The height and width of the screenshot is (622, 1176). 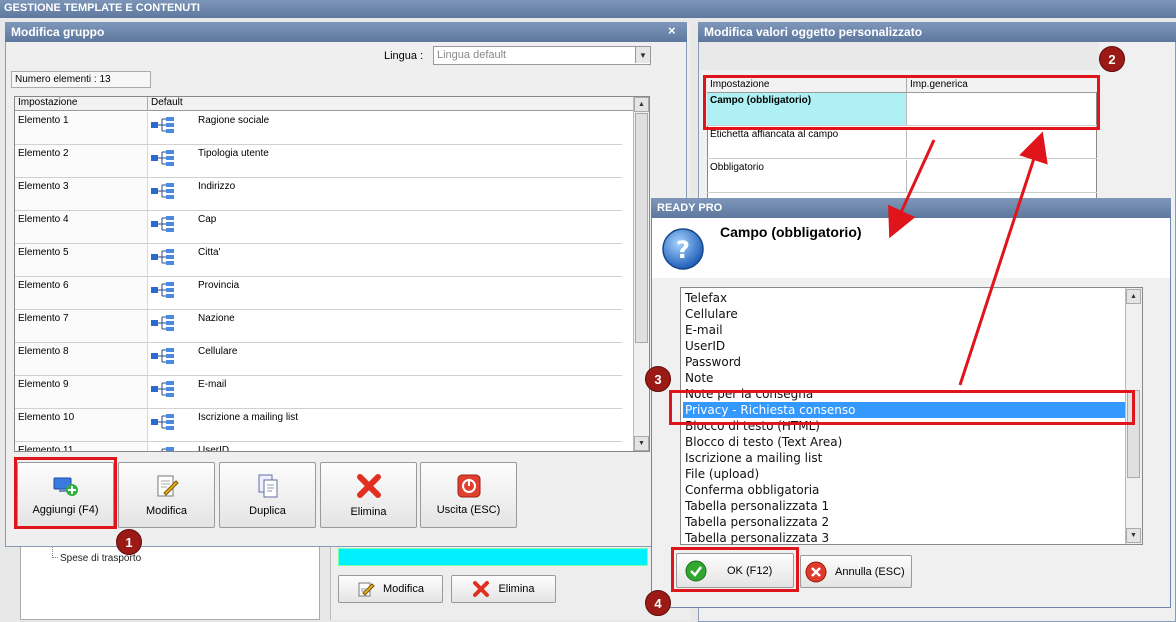 What do you see at coordinates (905, 490) in the screenshot?
I see `list-item: Conferma obbligatoria` at bounding box center [905, 490].